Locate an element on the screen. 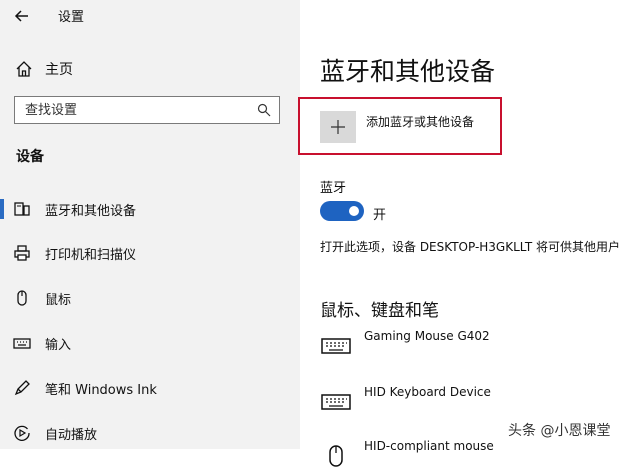  search-input is located at coordinates (135, 110).